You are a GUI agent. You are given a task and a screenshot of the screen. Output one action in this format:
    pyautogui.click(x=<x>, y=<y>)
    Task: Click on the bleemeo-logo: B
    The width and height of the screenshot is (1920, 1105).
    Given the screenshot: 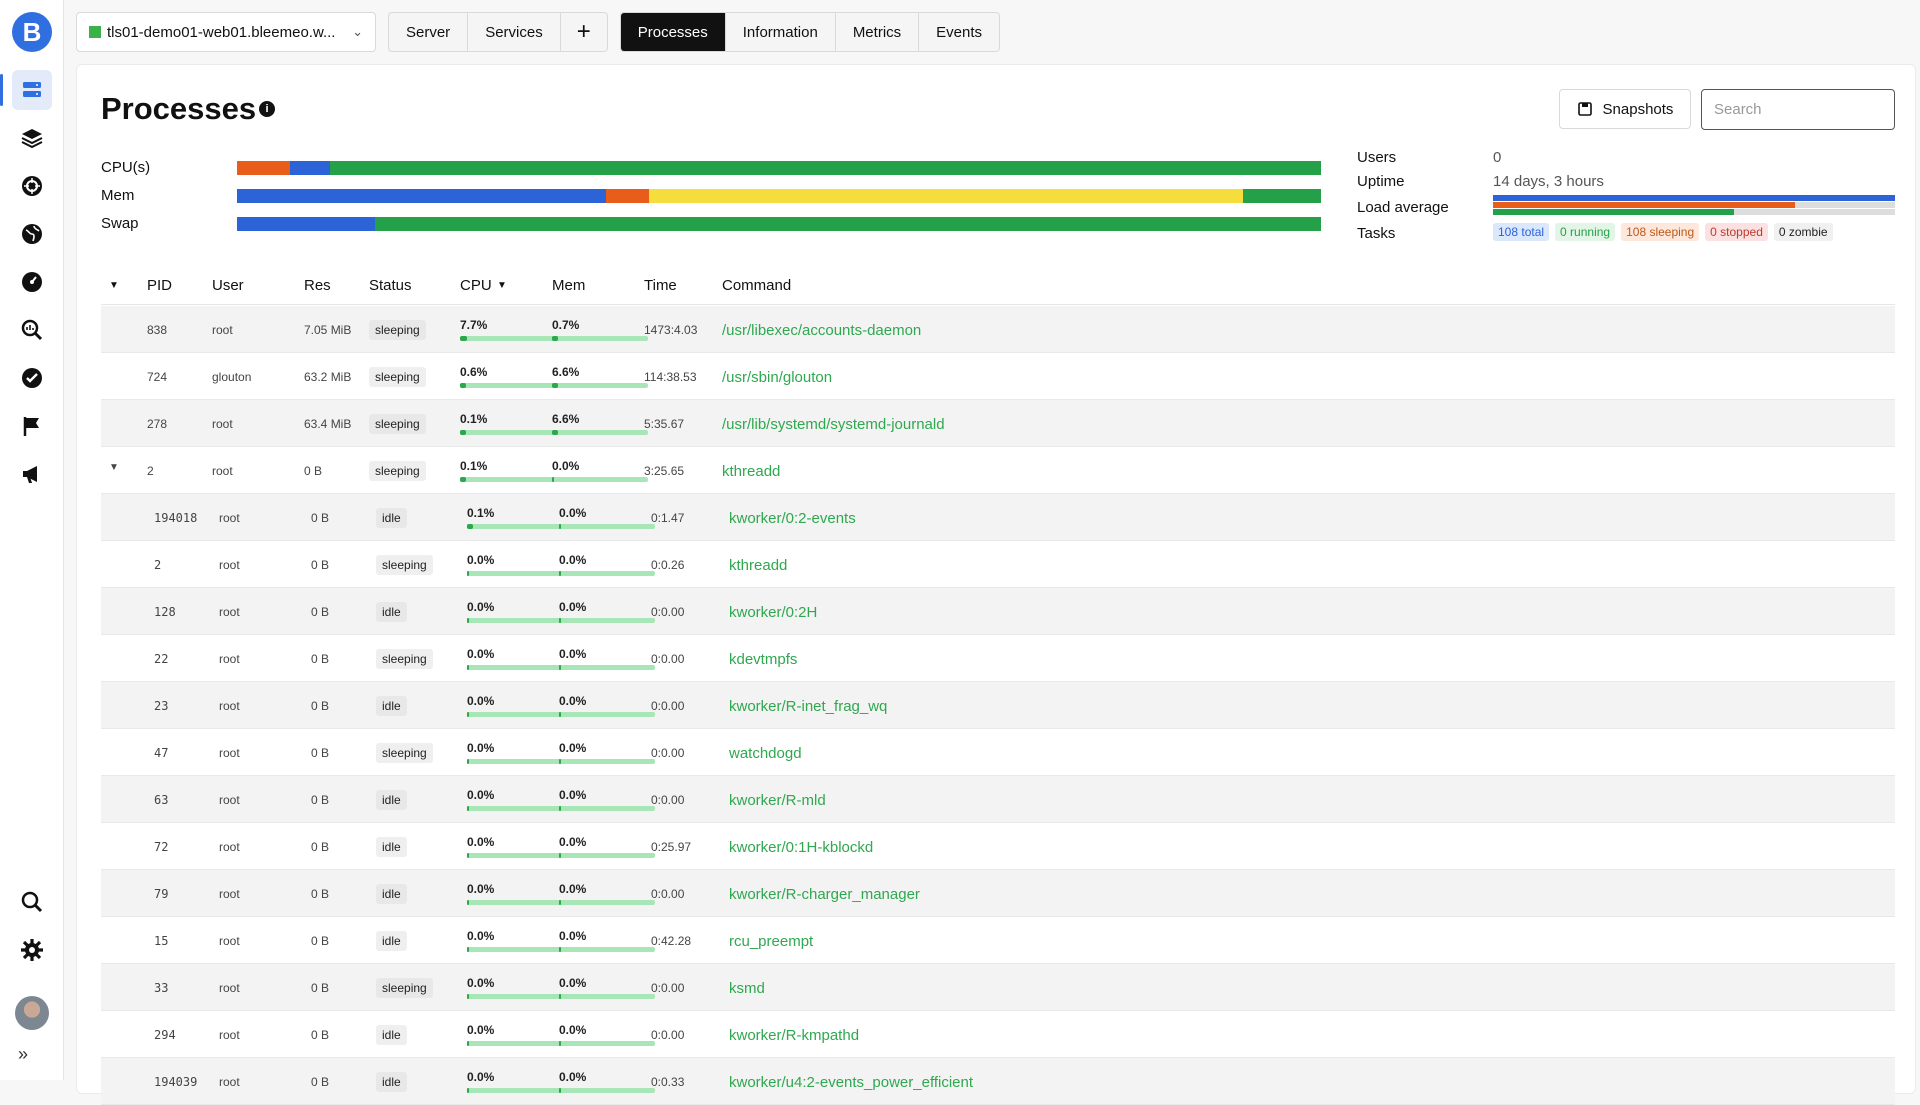 What is the action you would take?
    pyautogui.click(x=32, y=32)
    